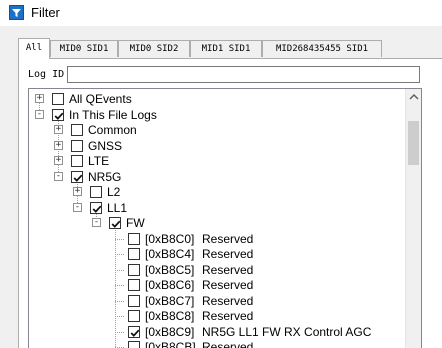 This screenshot has height=348, width=442. What do you see at coordinates (100, 99) in the screenshot?
I see `tree-row-label: All QEvents` at bounding box center [100, 99].